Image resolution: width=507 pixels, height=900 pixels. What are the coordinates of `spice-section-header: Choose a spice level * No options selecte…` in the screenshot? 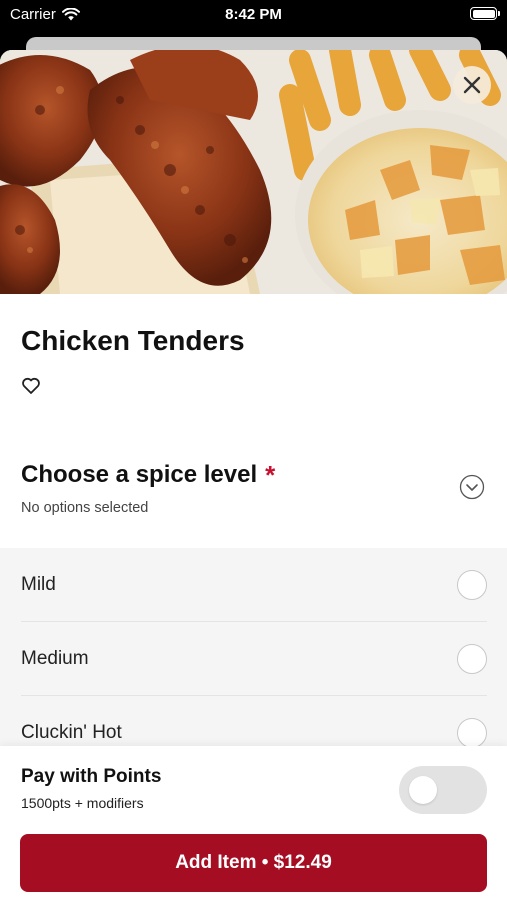 It's located at (148, 488).